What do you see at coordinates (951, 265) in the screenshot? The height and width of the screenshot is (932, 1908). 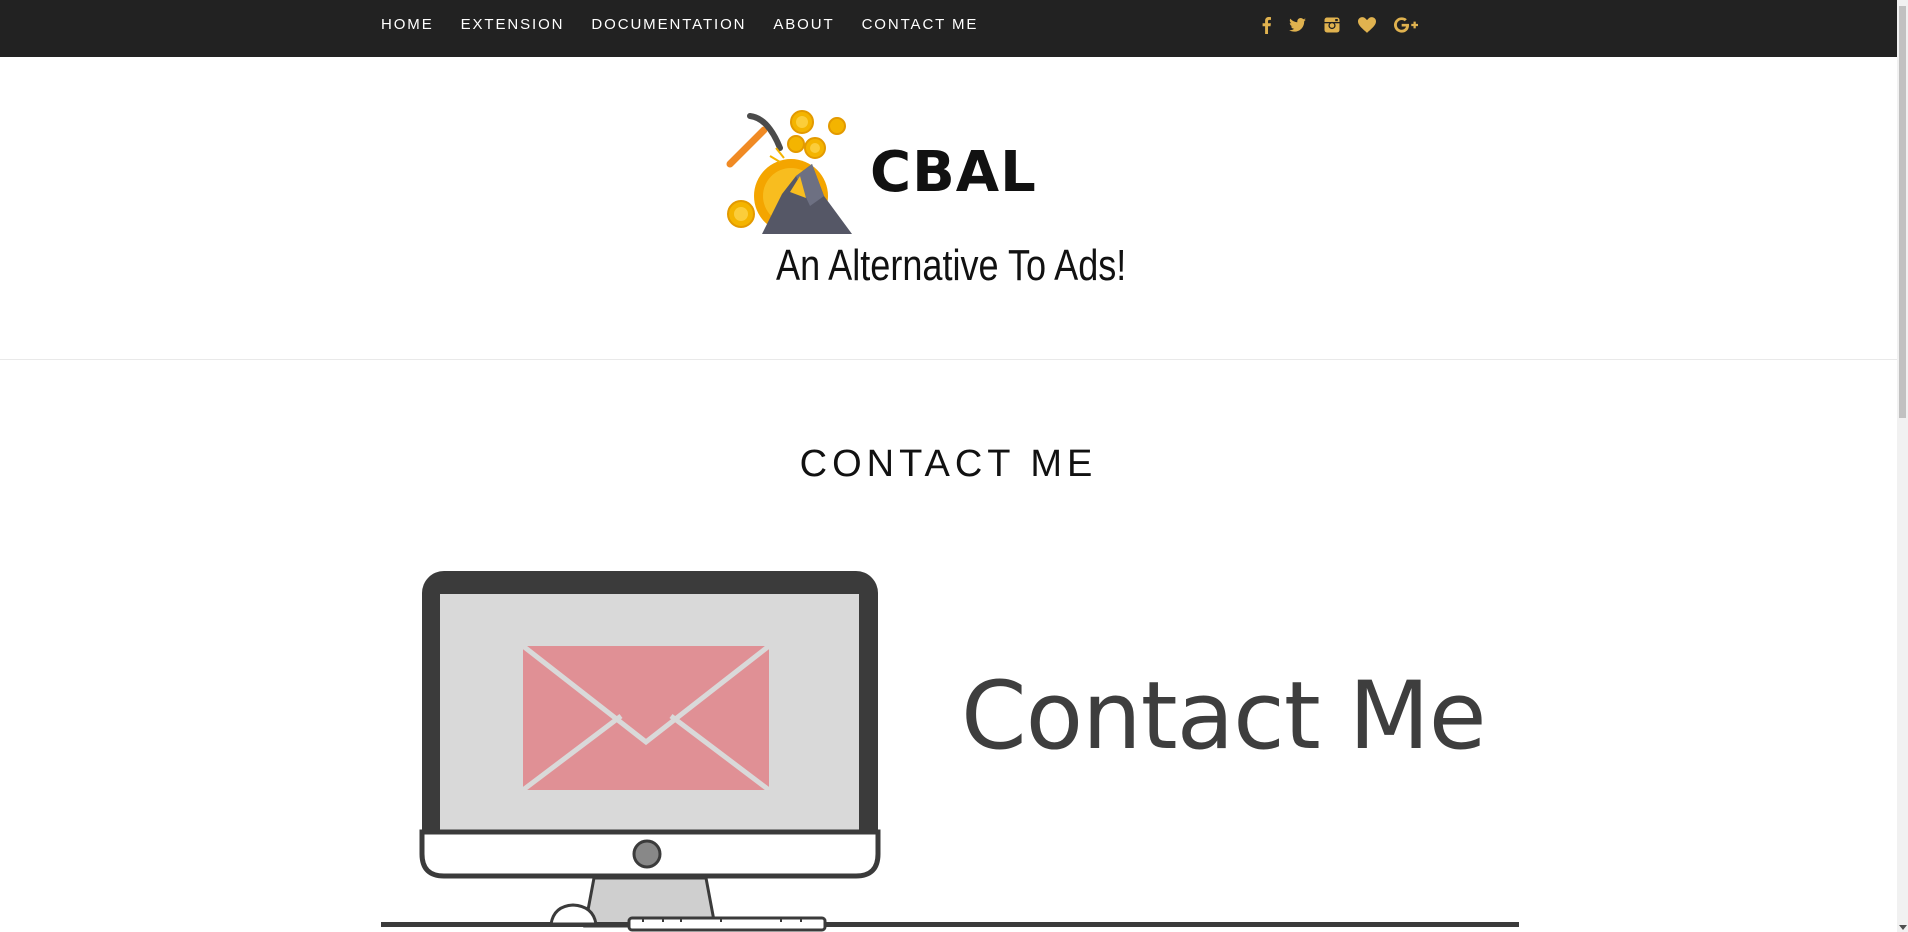 I see `site-tagline: An Alternative To Ads!` at bounding box center [951, 265].